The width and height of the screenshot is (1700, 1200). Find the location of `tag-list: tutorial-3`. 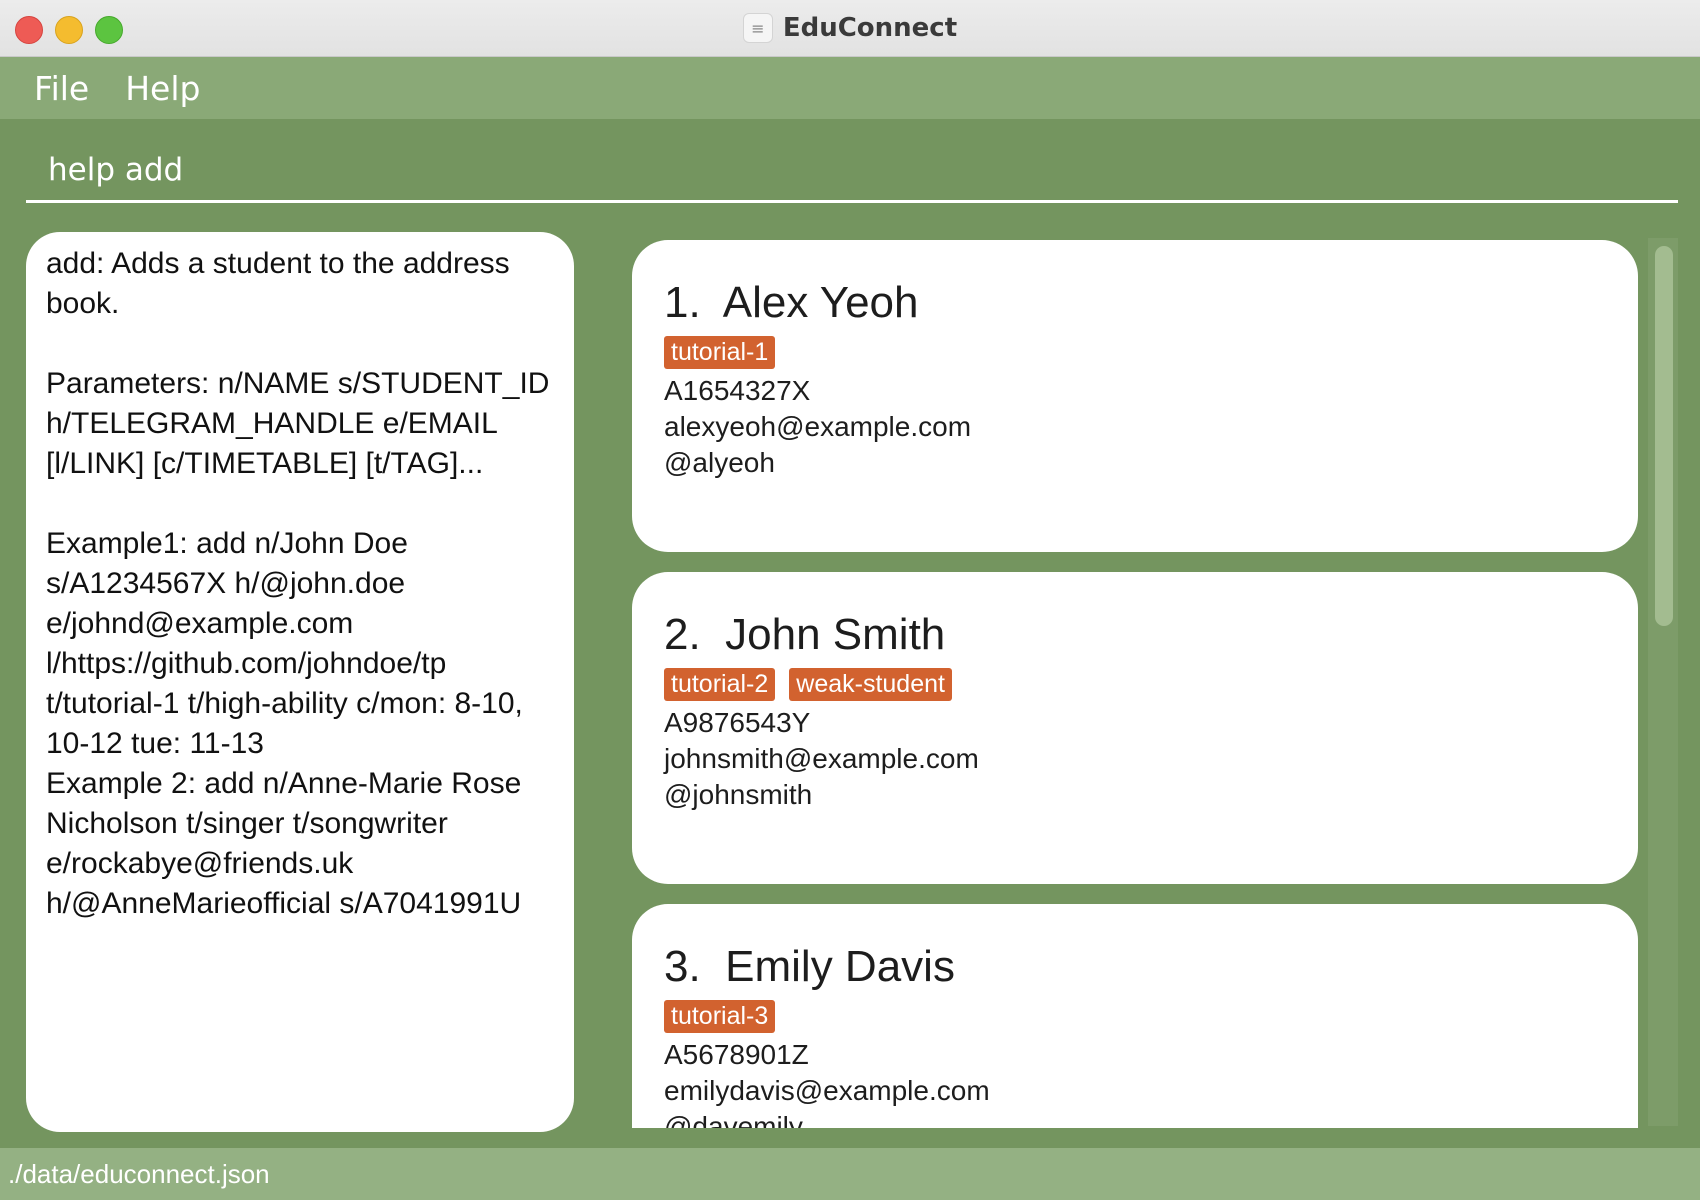

tag-list: tutorial-3 is located at coordinates (1151, 1016).